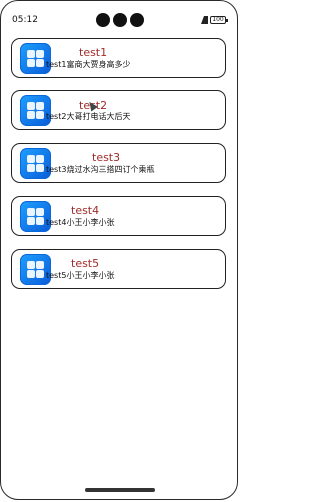  I want to click on item-title: test4, so click(85, 210).